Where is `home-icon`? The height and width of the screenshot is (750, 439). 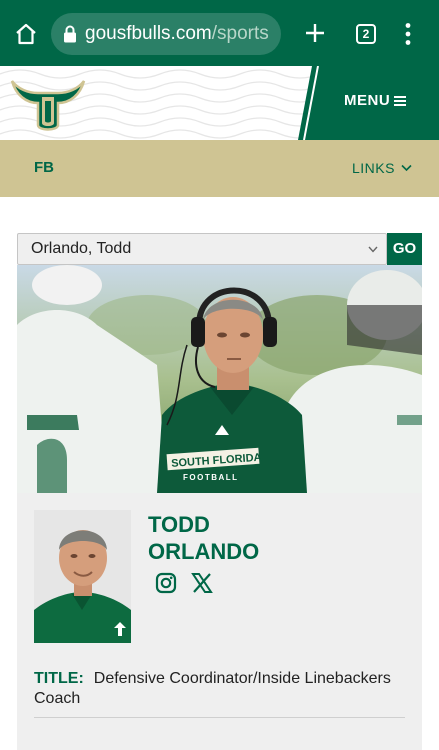
home-icon is located at coordinates (26, 34).